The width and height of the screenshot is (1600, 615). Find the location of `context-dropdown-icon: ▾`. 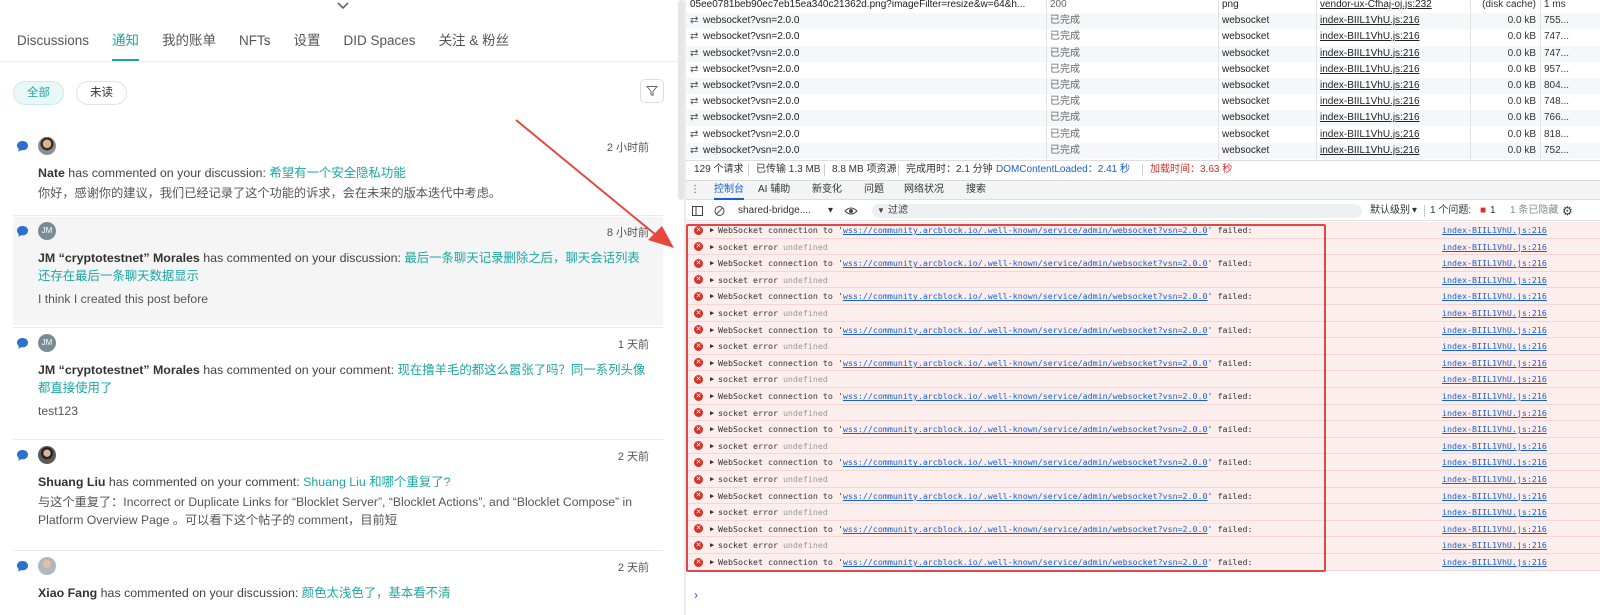

context-dropdown-icon: ▾ is located at coordinates (830, 211).